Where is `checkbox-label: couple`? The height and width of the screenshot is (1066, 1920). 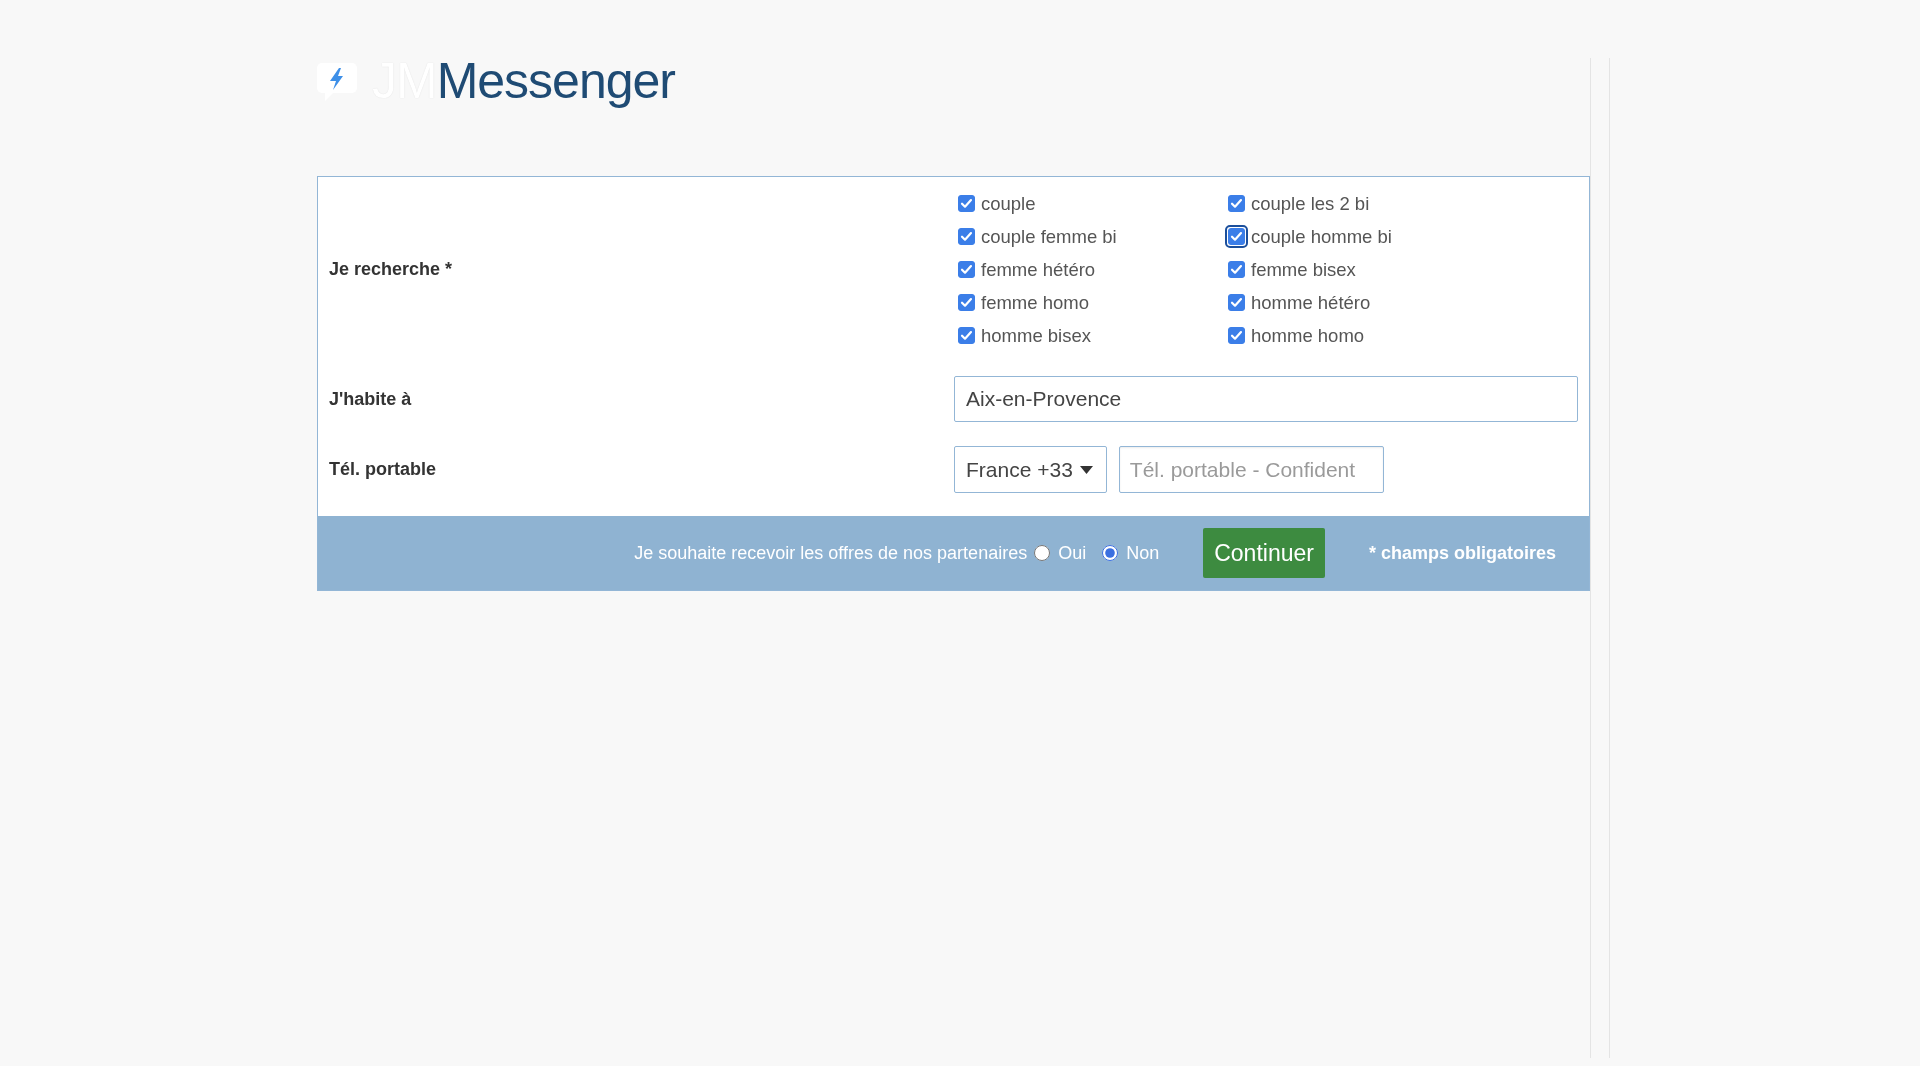 checkbox-label: couple is located at coordinates (1008, 203).